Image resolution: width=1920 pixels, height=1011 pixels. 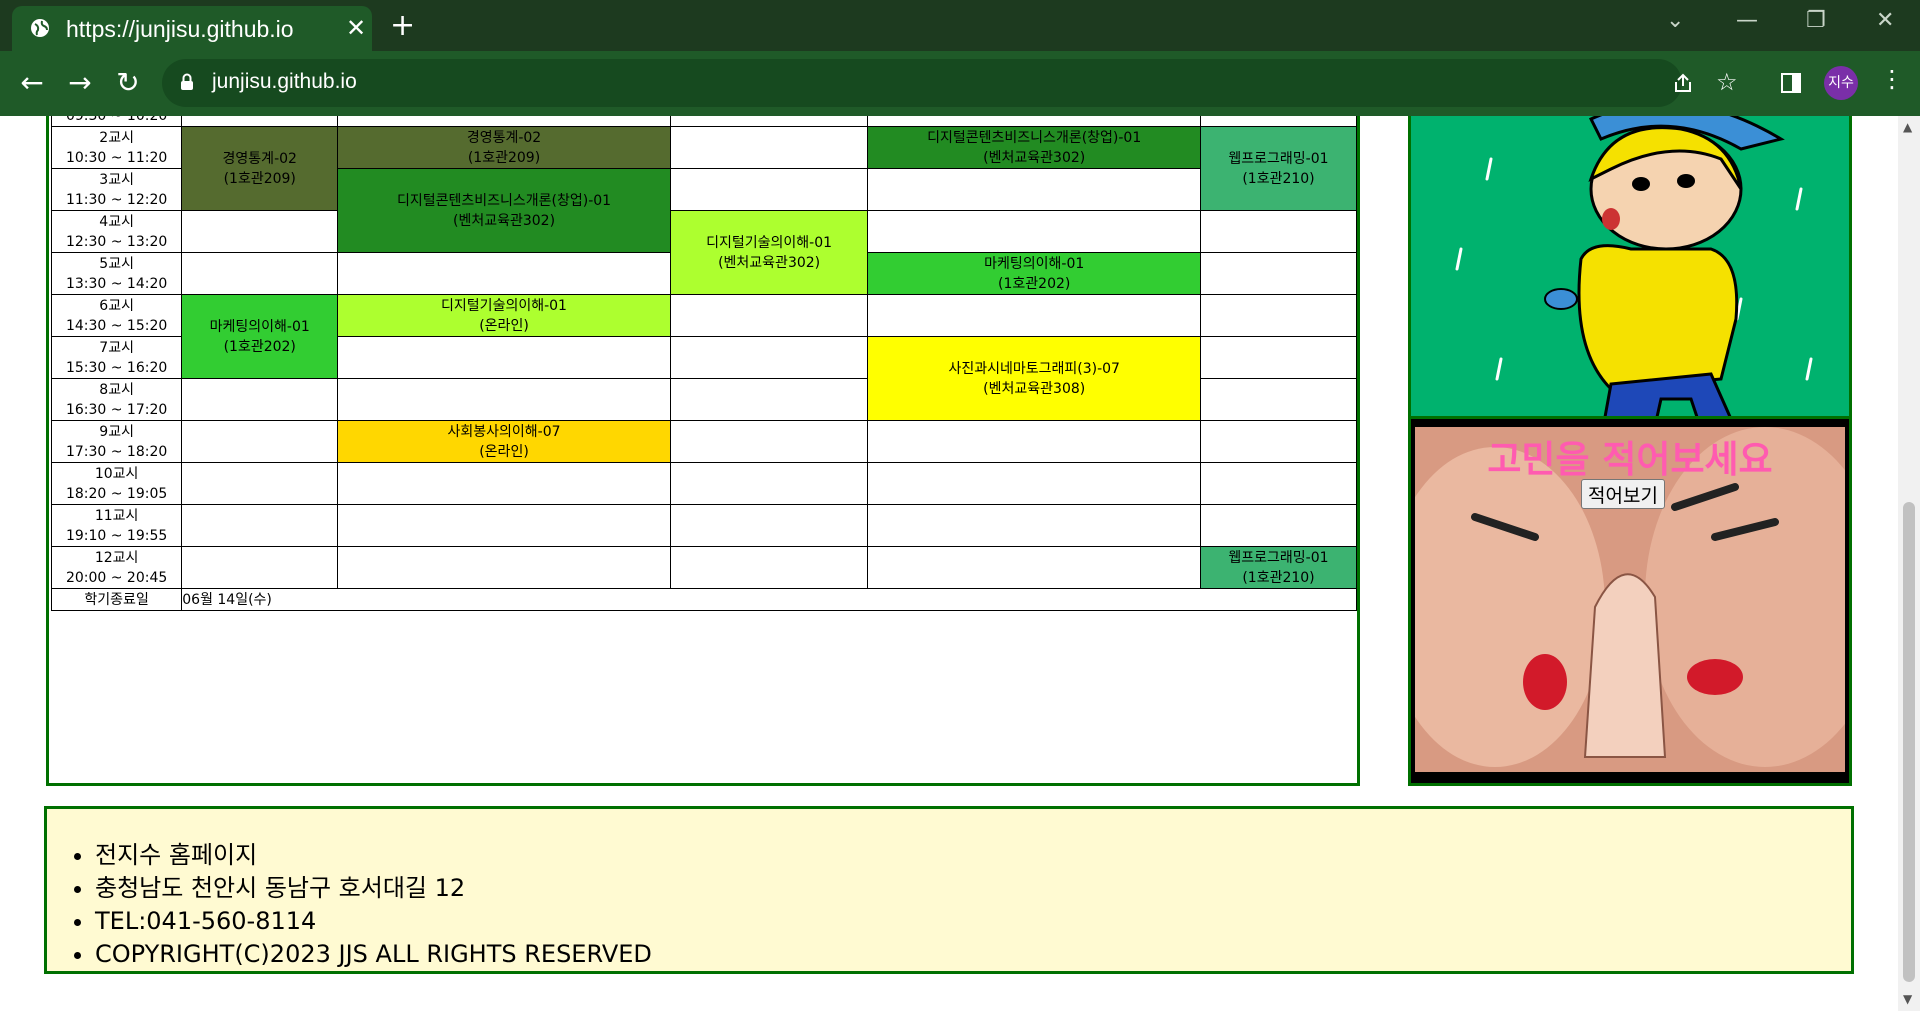 I want to click on scroll-down-icon: ▼, so click(x=1907, y=999).